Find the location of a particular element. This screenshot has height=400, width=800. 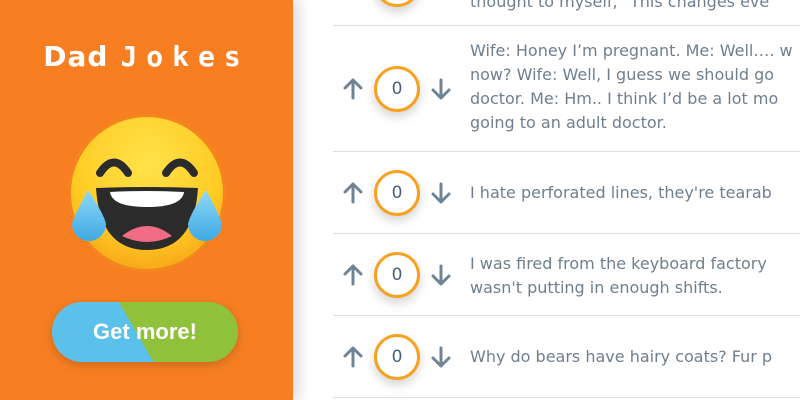

joke-text: Why do bears have hairy coats? Fur p is located at coordinates (635, 357).